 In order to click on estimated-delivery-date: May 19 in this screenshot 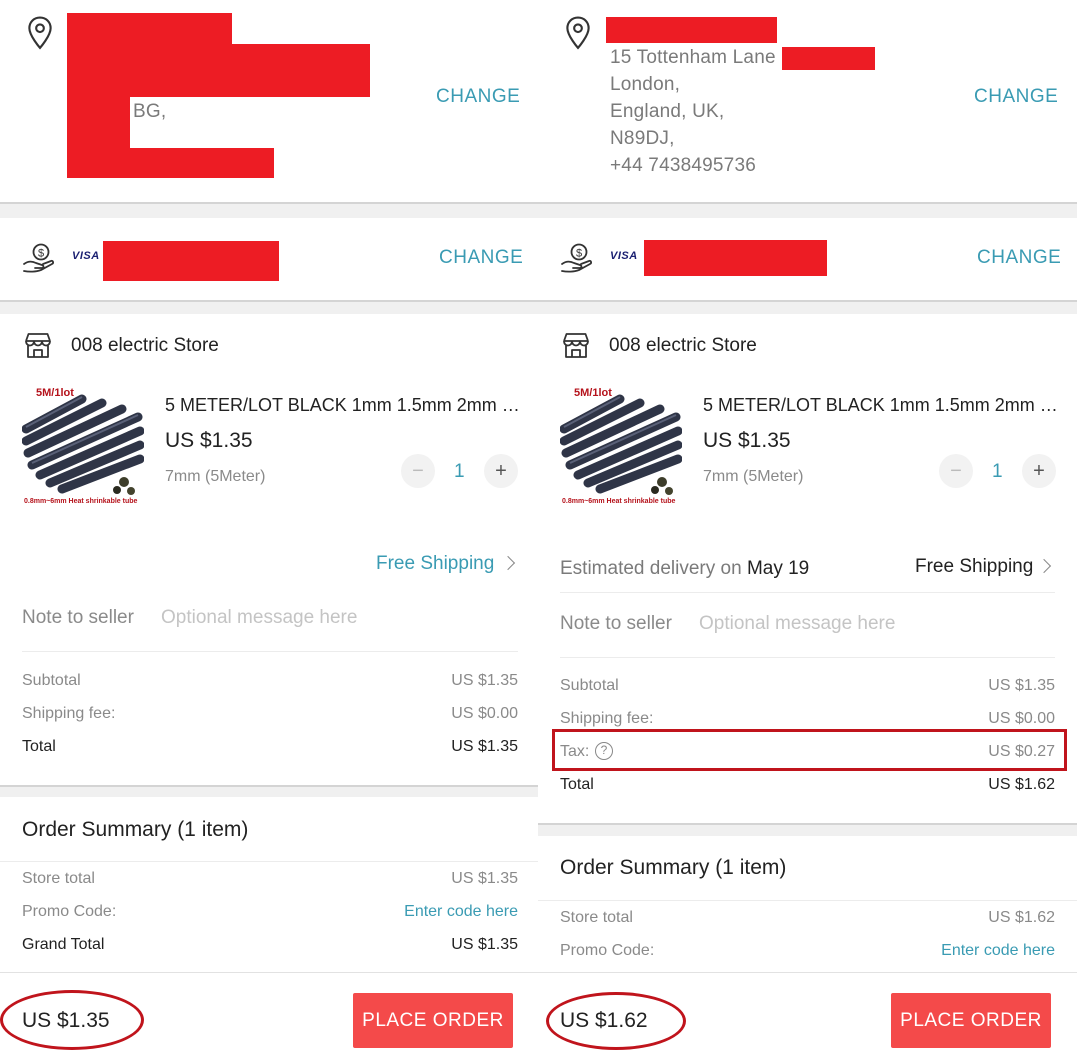, I will do `click(778, 568)`.